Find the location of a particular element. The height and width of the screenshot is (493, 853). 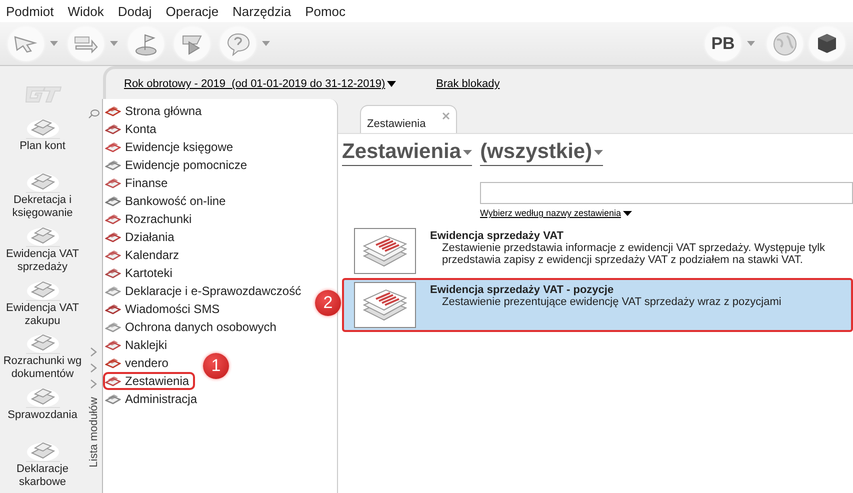

arrow-icon is located at coordinates (86, 44).